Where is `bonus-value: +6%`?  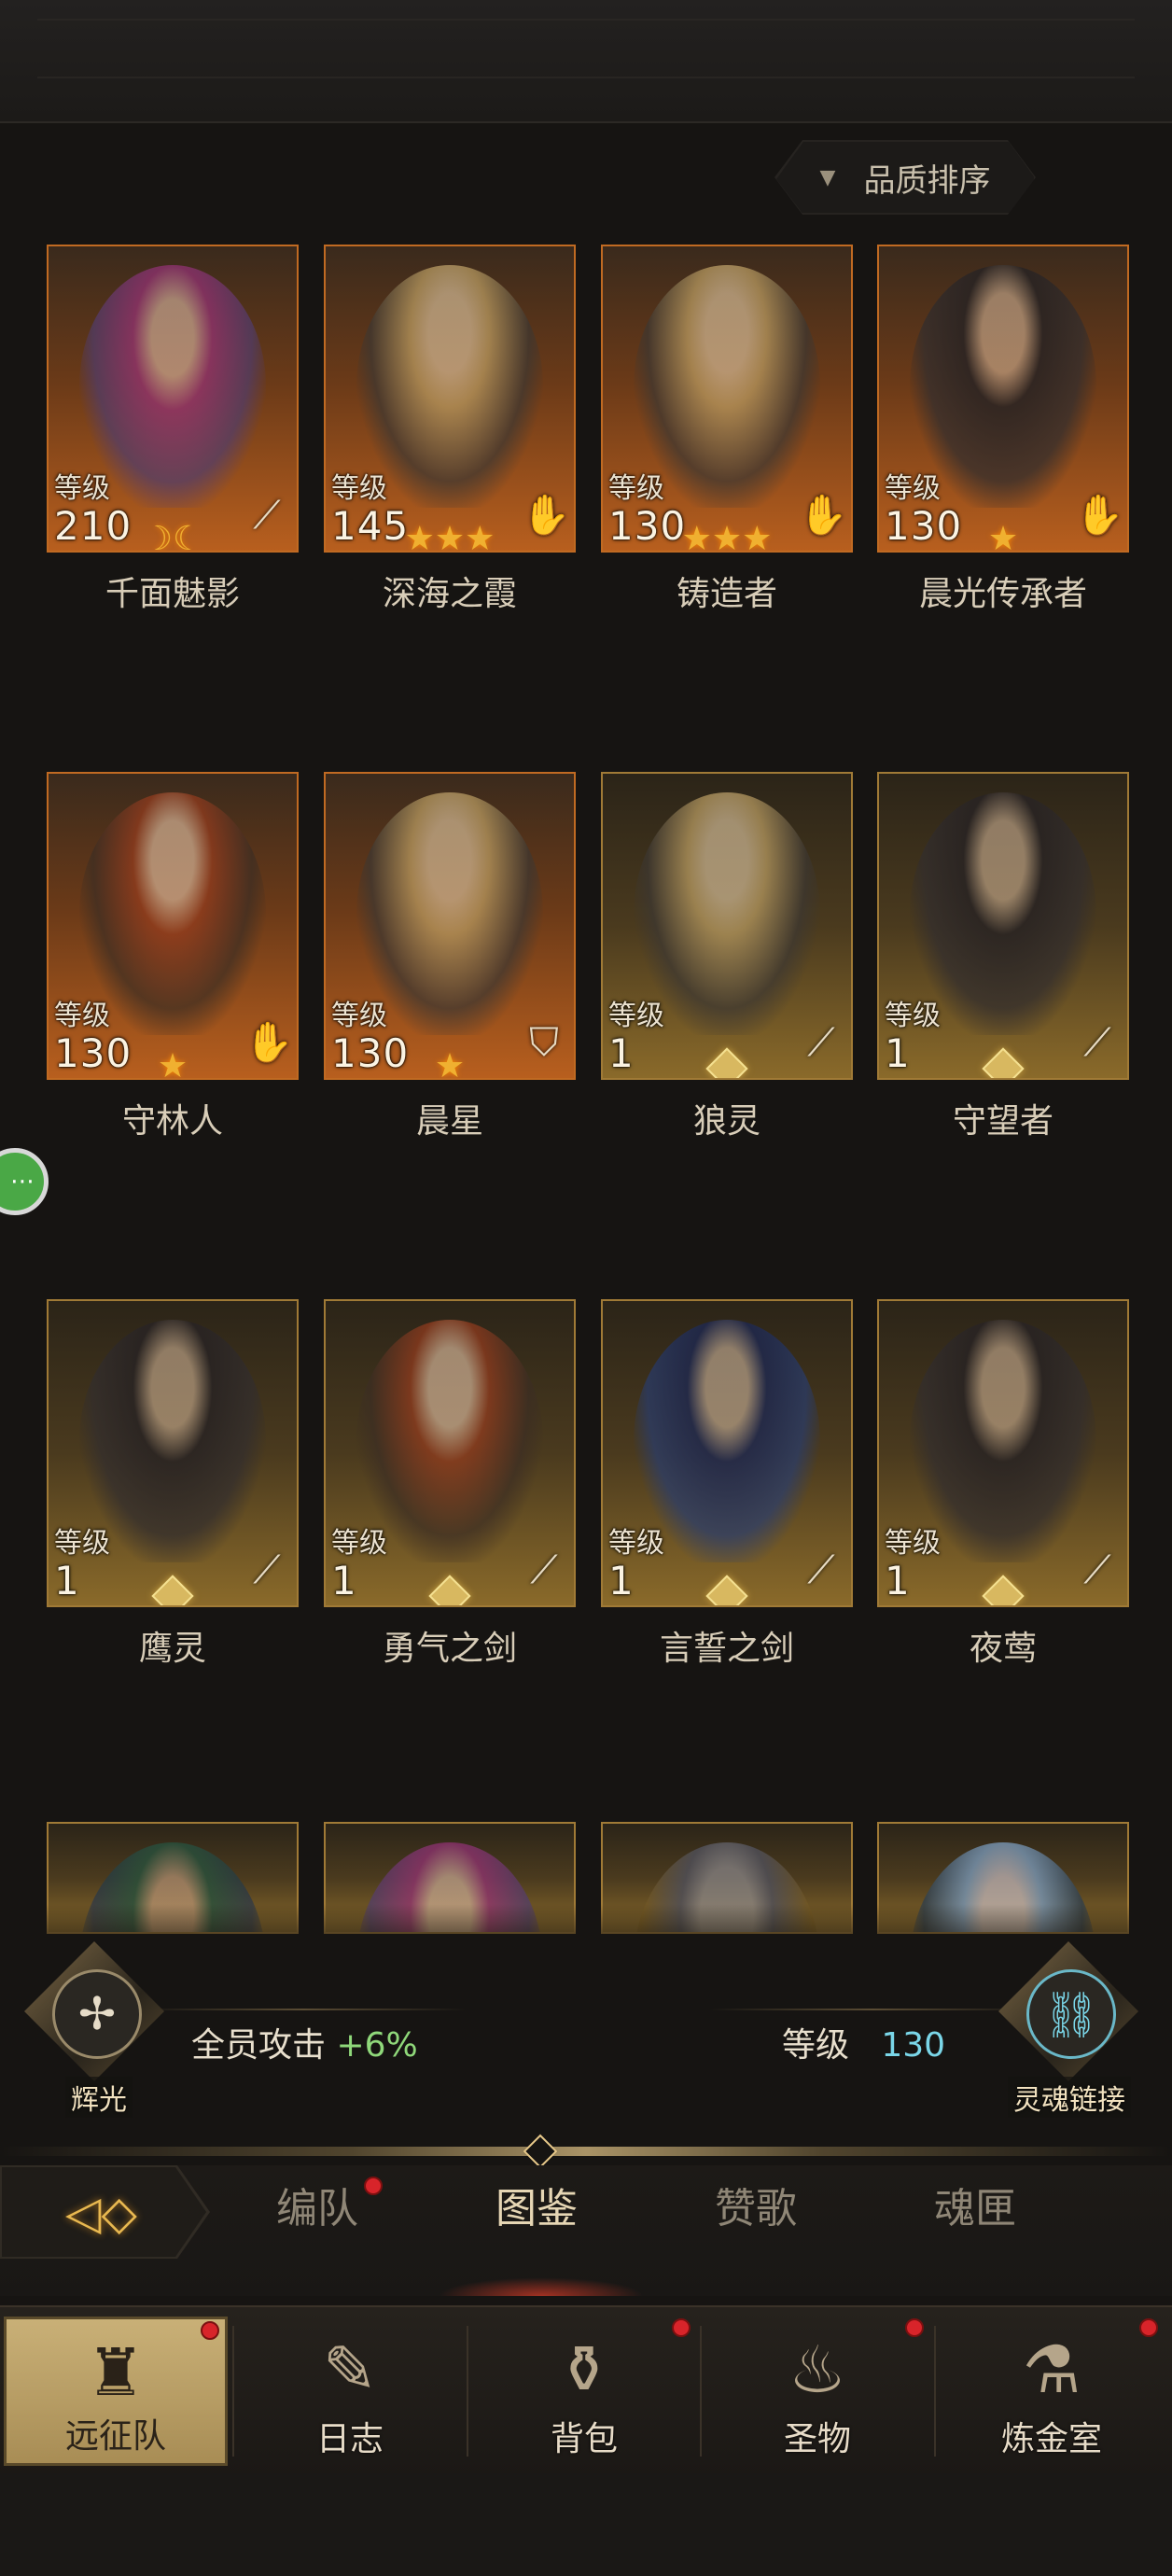
bonus-value: +6% is located at coordinates (377, 2045).